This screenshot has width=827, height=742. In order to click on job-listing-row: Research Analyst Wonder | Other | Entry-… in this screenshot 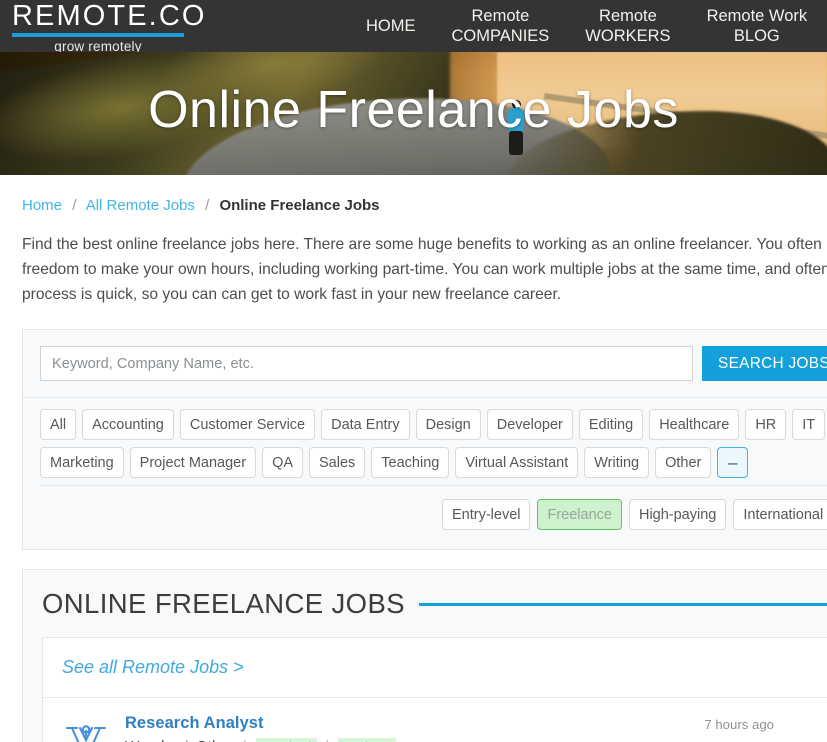, I will do `click(435, 720)`.